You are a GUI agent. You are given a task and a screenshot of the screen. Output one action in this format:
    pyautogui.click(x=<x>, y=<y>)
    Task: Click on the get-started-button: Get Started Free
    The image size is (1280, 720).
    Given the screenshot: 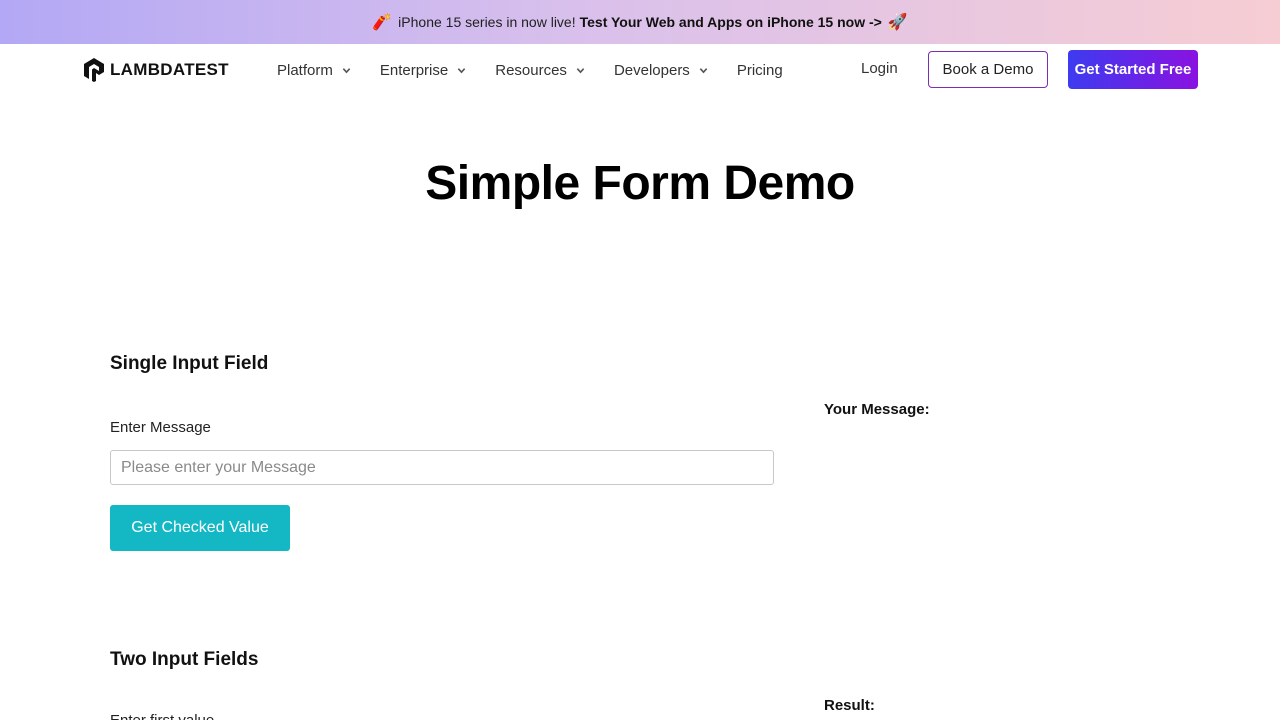 What is the action you would take?
    pyautogui.click(x=1133, y=69)
    